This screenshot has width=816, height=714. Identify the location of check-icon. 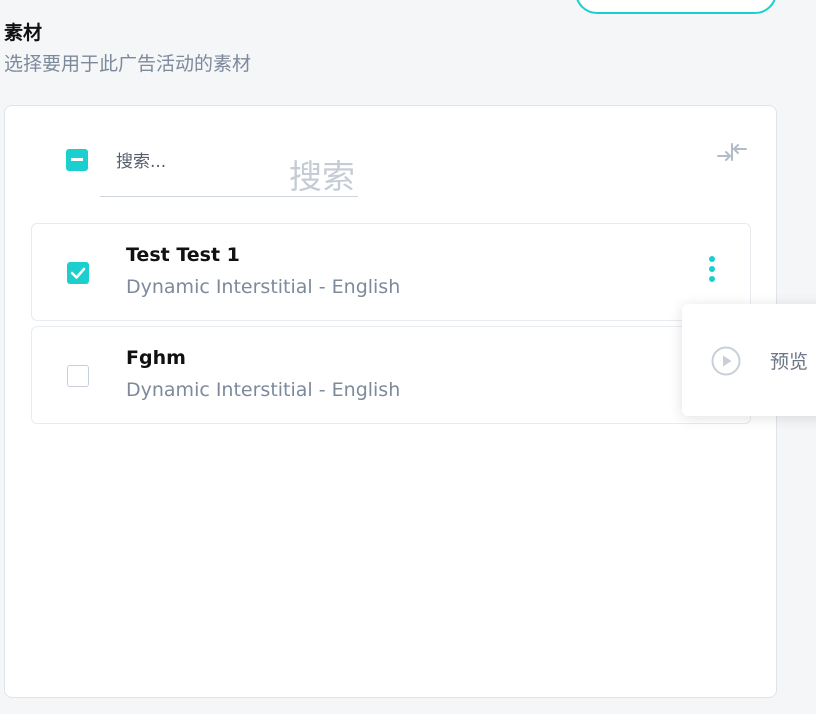
(78, 273).